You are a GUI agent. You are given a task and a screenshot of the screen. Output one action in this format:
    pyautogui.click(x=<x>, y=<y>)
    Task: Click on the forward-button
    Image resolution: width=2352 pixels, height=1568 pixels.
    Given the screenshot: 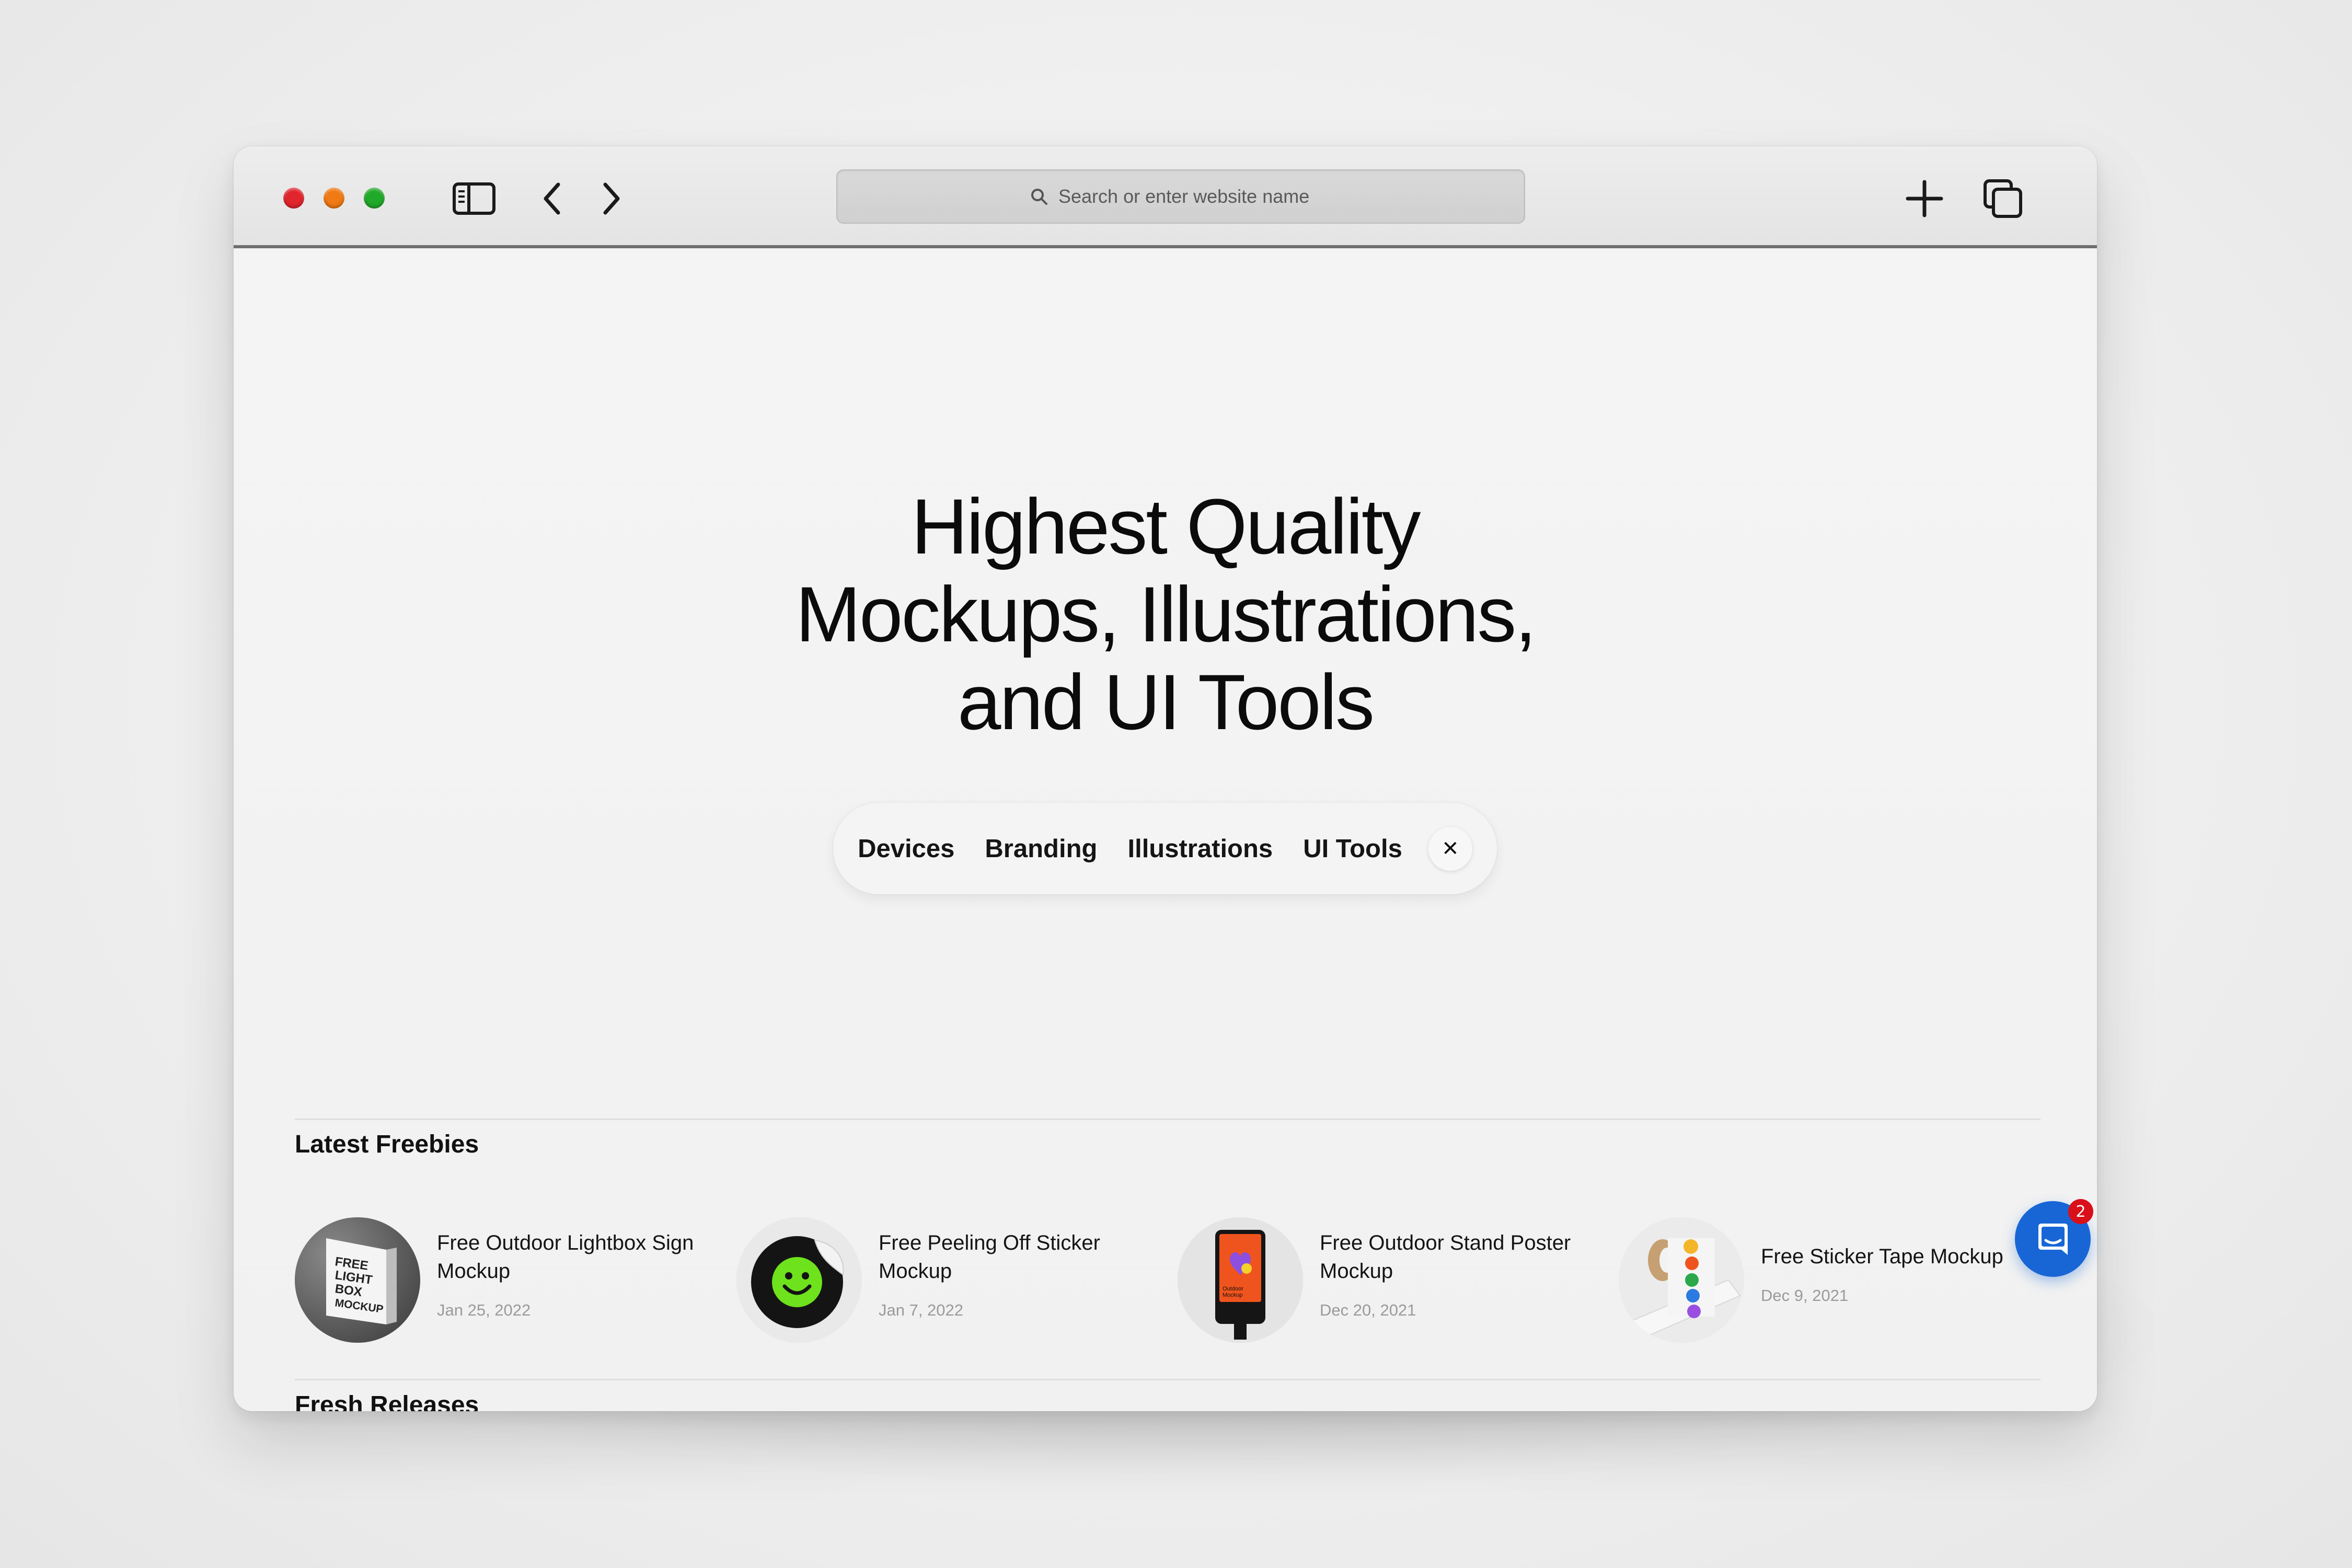 What is the action you would take?
    pyautogui.click(x=611, y=199)
    